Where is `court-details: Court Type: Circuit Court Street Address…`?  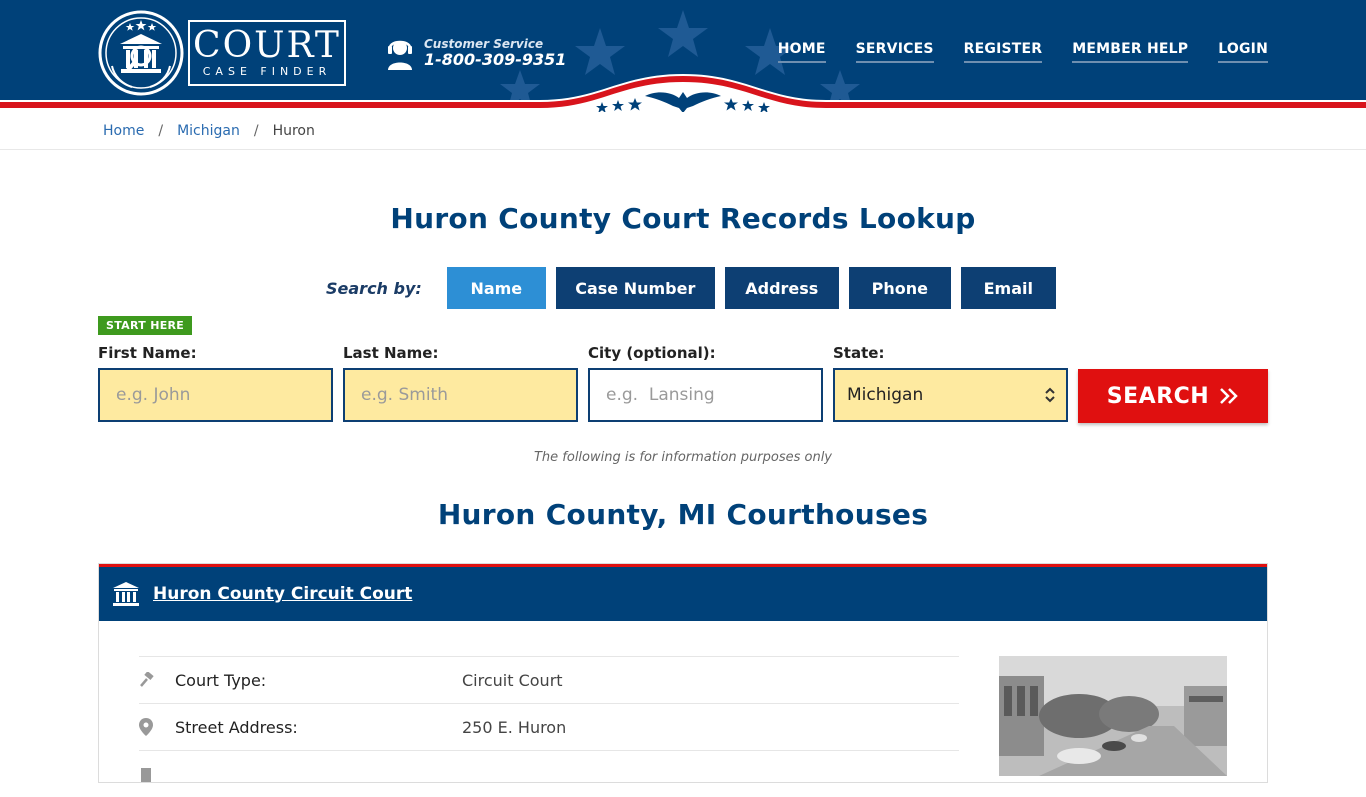 court-details: Court Type: Circuit Court Street Address… is located at coordinates (549, 726).